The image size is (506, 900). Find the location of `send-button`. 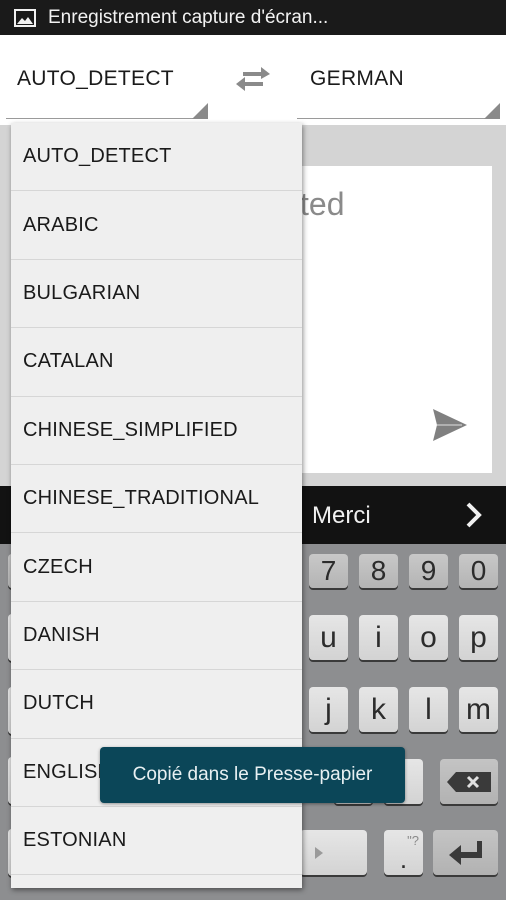

send-button is located at coordinates (450, 427).